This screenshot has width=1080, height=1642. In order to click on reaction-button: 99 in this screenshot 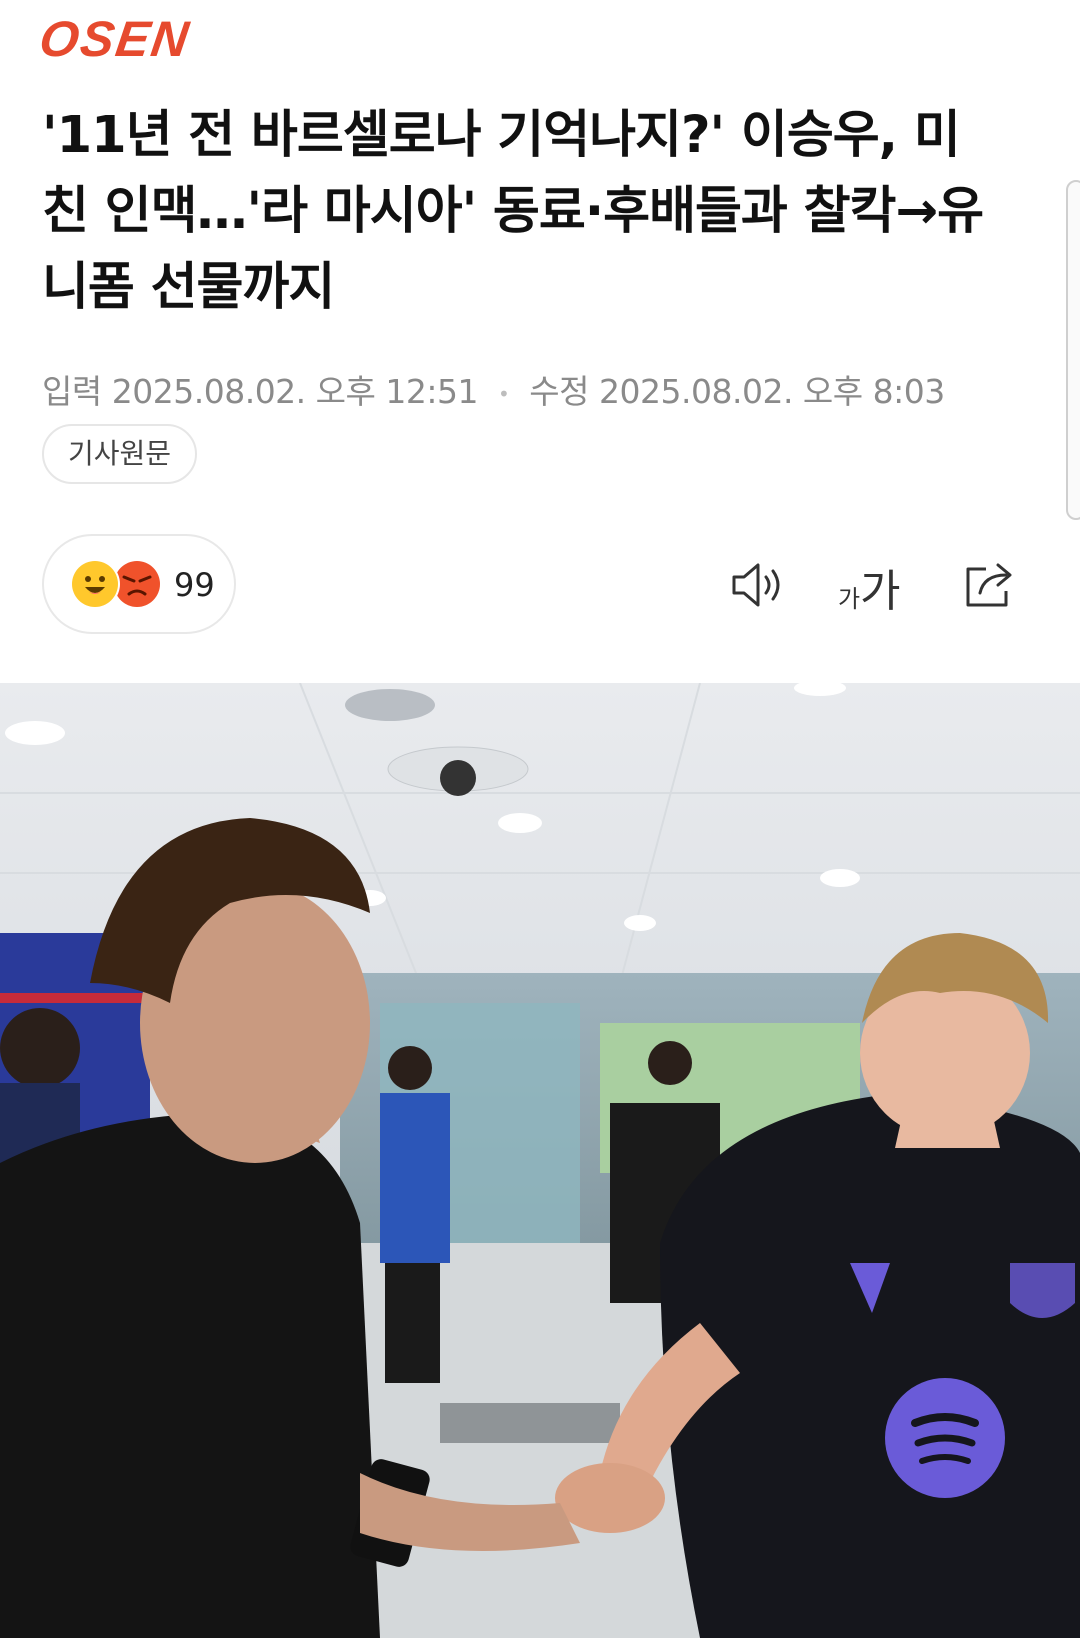, I will do `click(139, 584)`.